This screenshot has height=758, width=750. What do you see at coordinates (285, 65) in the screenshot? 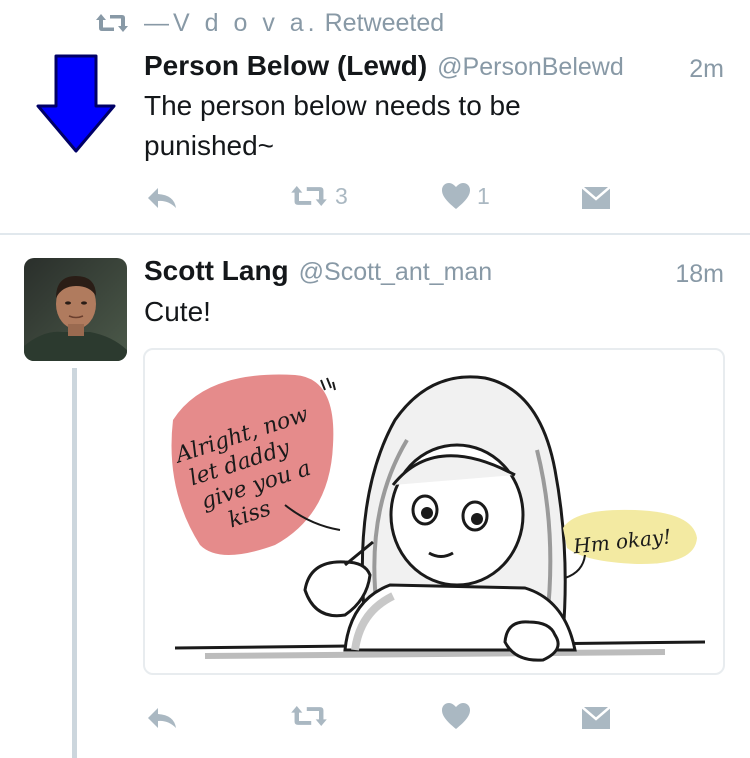
I see `display-name: Person Below (Lewd)` at bounding box center [285, 65].